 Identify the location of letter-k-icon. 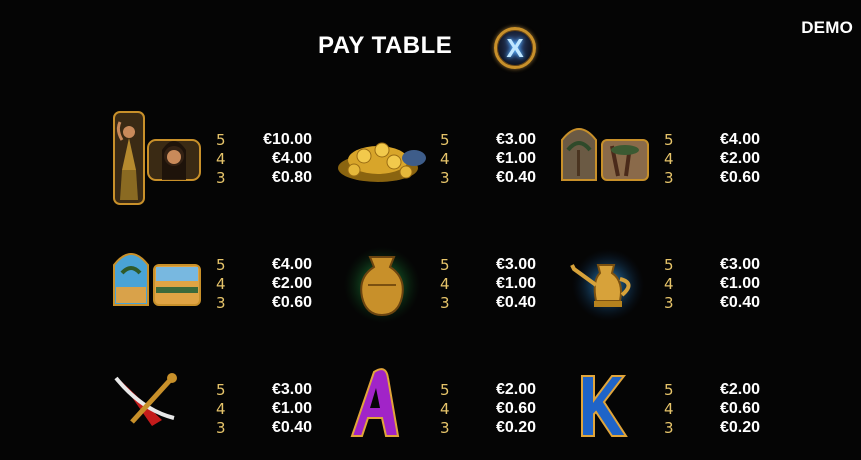
(604, 406).